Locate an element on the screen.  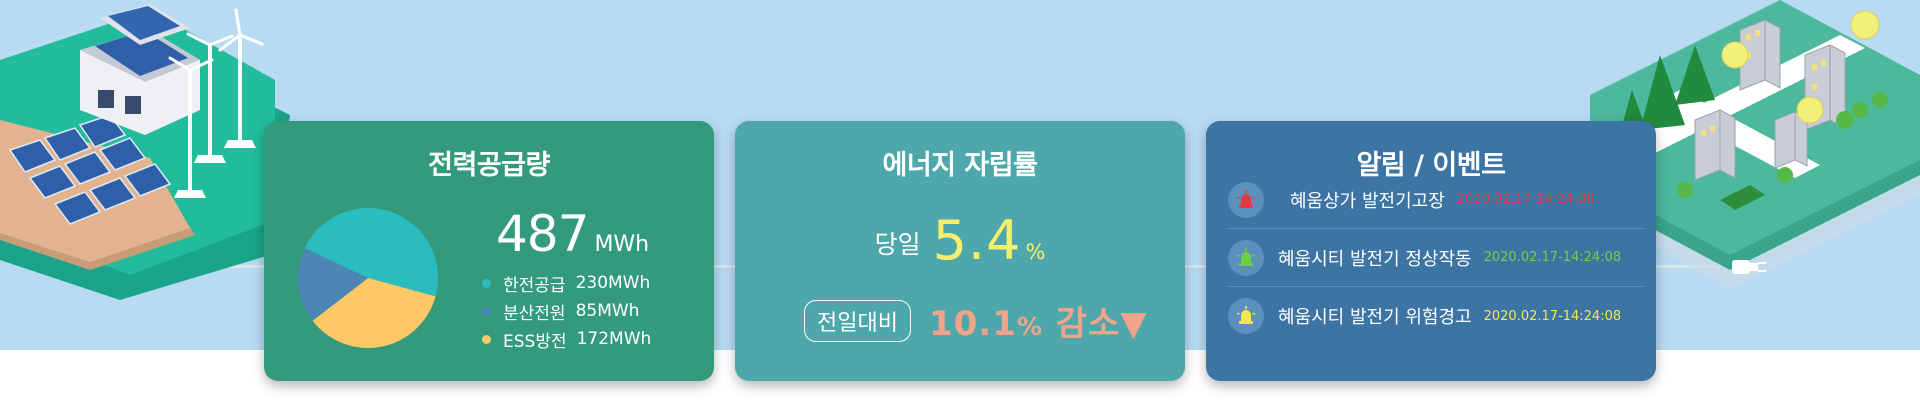
supply-pie-chart is located at coordinates (368, 278).